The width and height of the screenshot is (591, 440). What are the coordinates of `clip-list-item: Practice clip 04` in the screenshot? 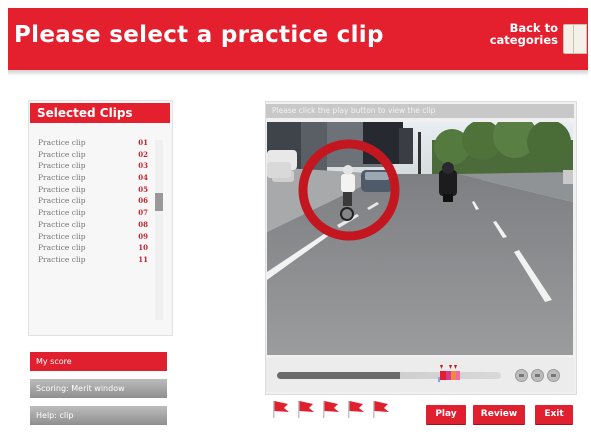 It's located at (93, 179).